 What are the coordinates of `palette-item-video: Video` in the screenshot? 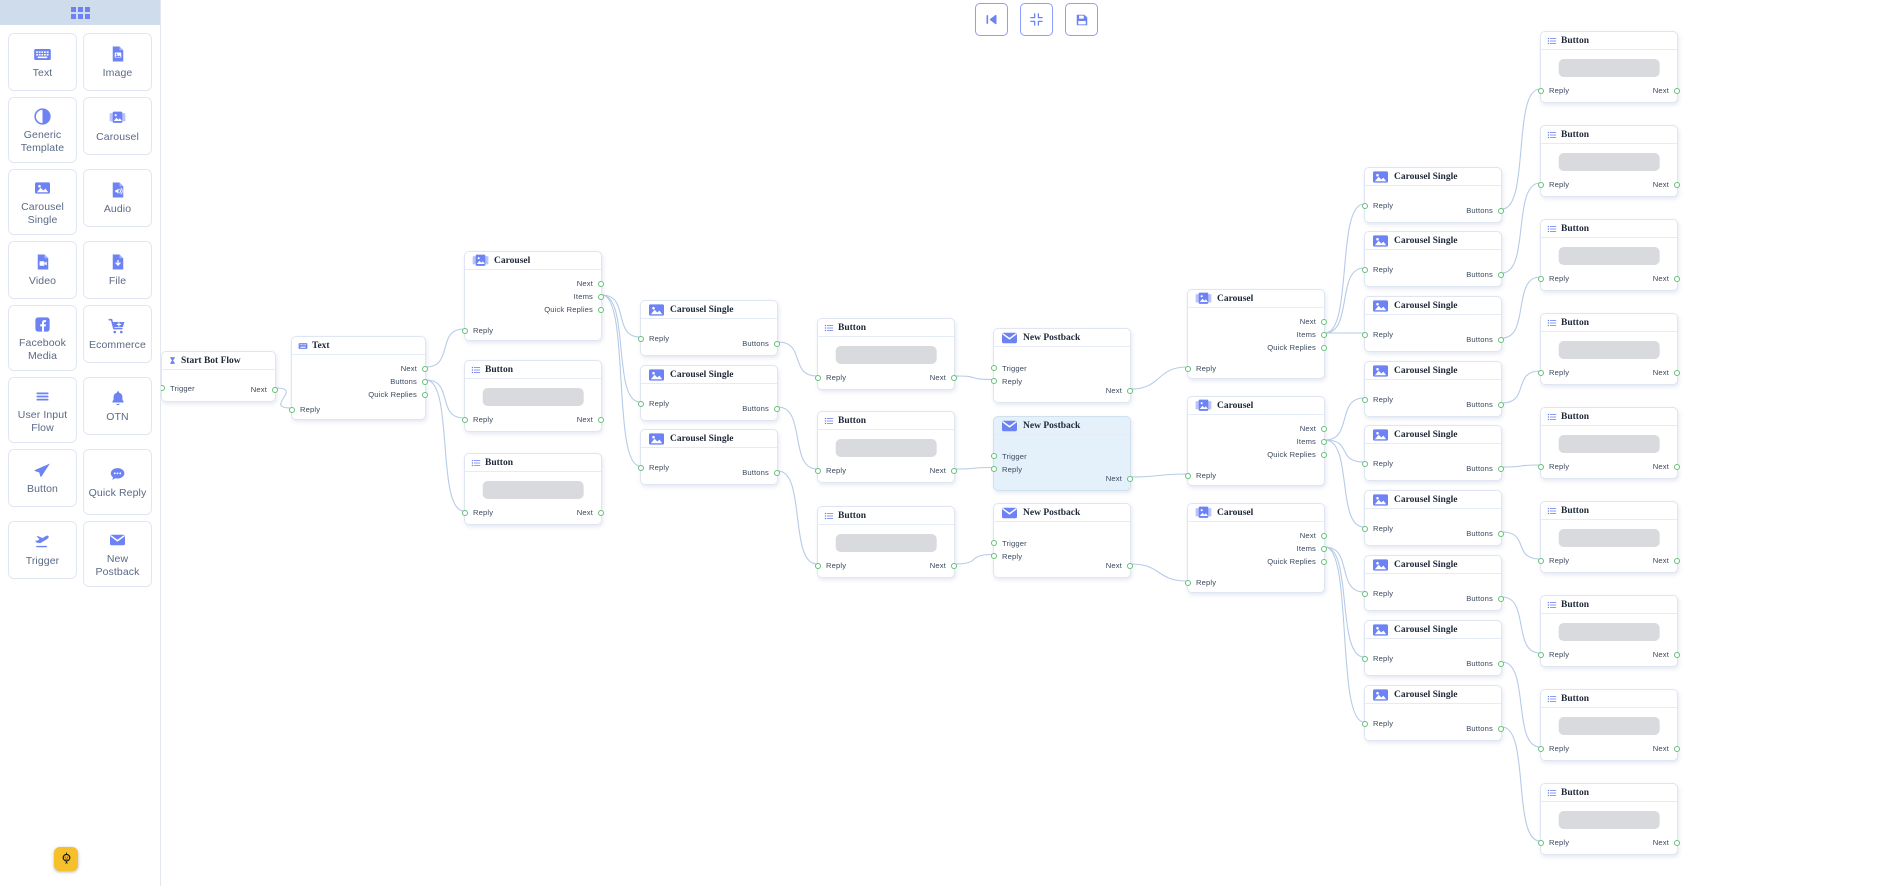 It's located at (42, 270).